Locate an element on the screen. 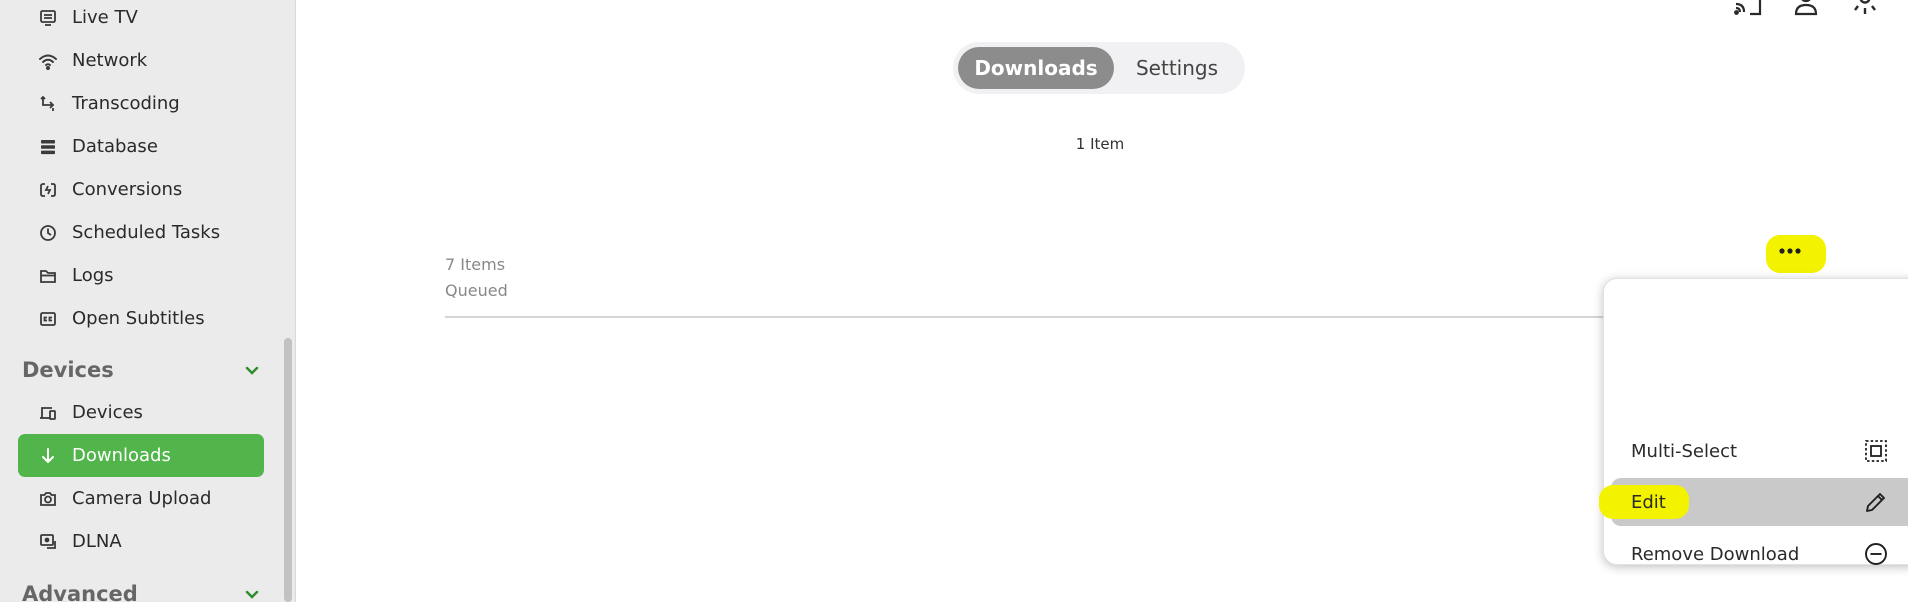  sidebar-item-transcoding: Transcoding is located at coordinates (141, 103).